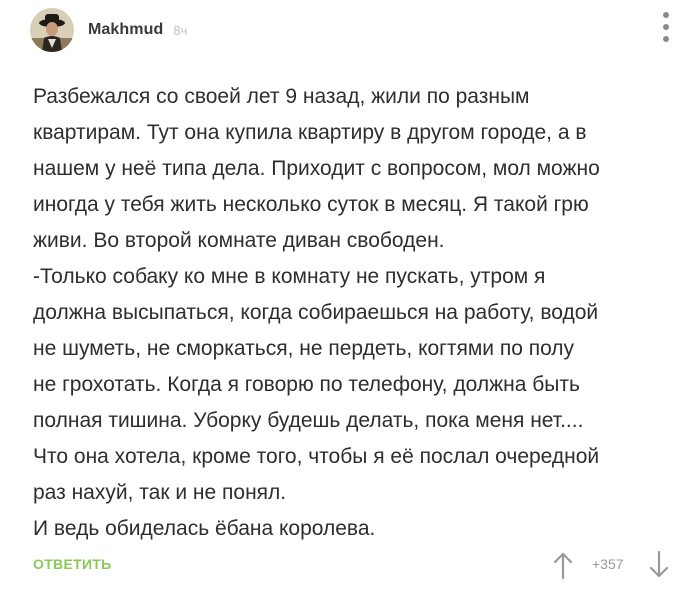  What do you see at coordinates (160, 492) in the screenshot?
I see `comment-line: раз нахуй, так и не понял.` at bounding box center [160, 492].